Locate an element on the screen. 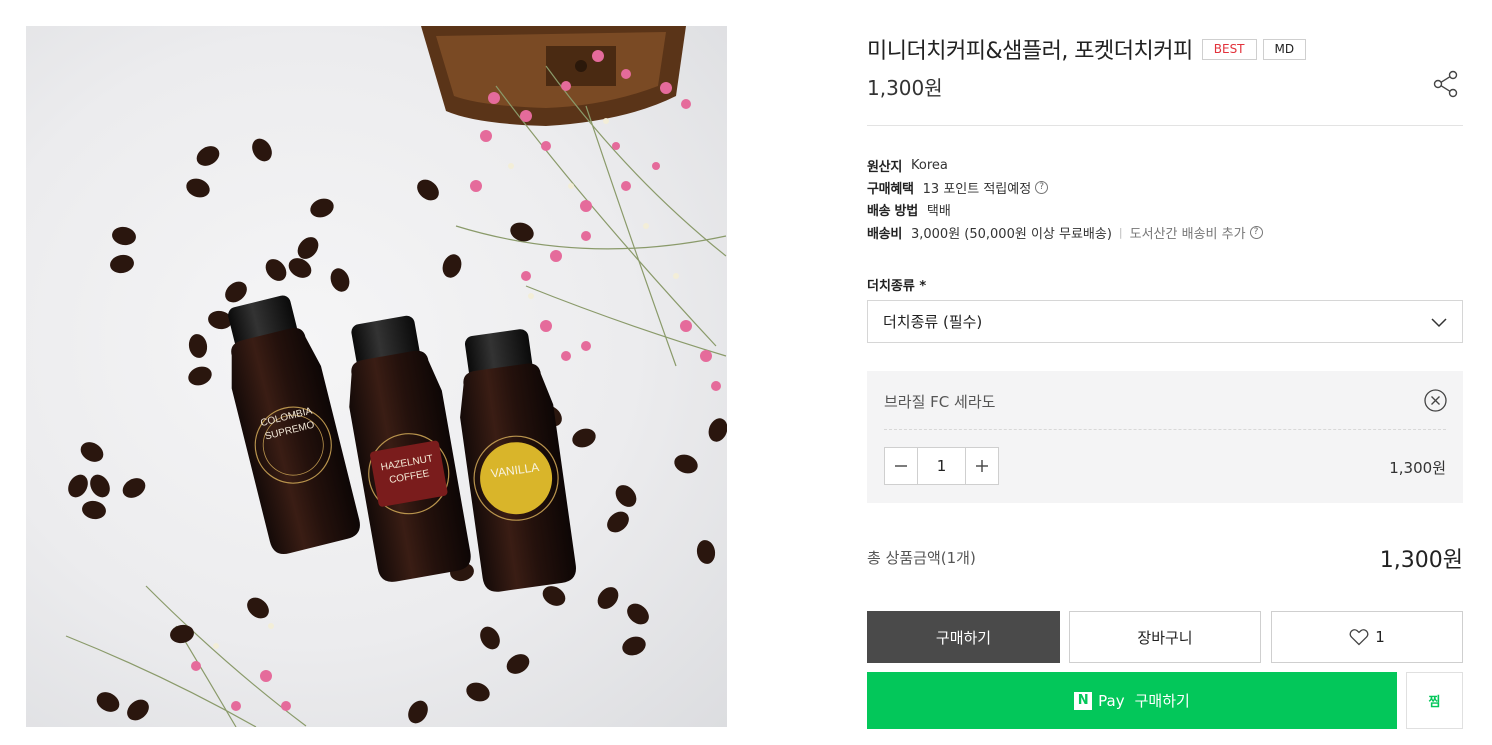 Image resolution: width=1492 pixels, height=745 pixels. shipping-fee-value: 3,000원 (50,000원 이상 무료배송) is located at coordinates (1011, 234).